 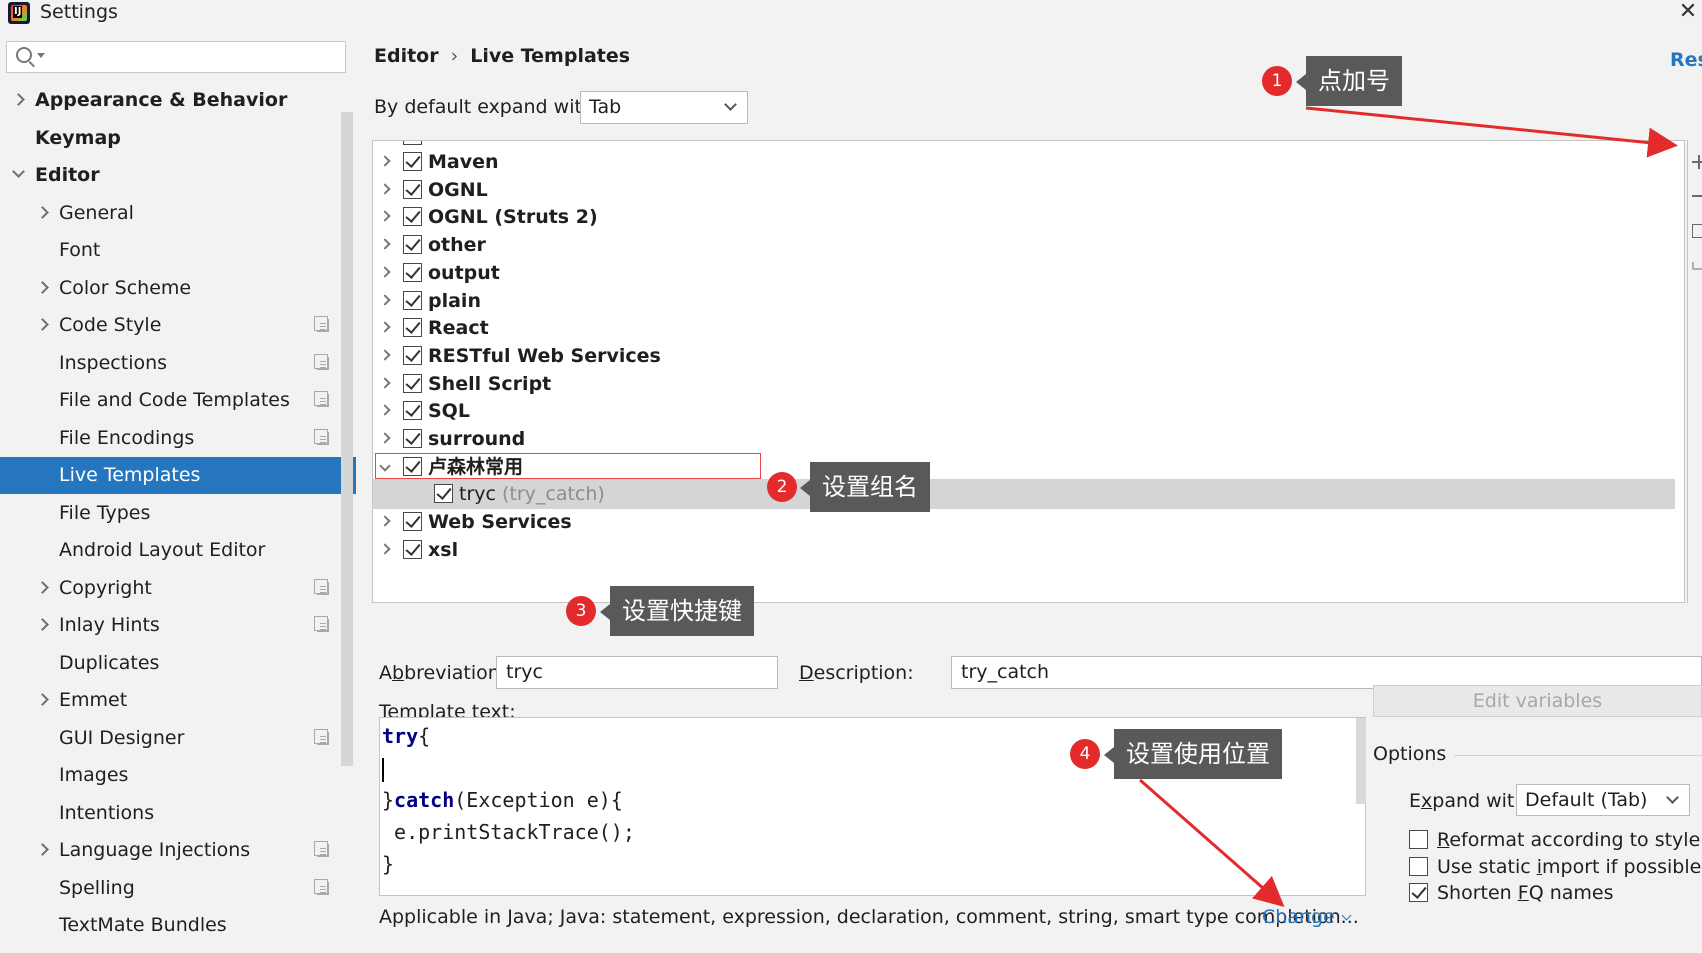 What do you see at coordinates (1024, 550) in the screenshot?
I see `template-group: xsl` at bounding box center [1024, 550].